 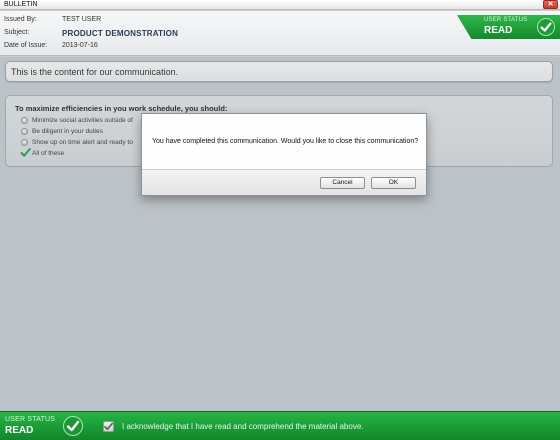 What do you see at coordinates (82, 19) in the screenshot?
I see `issued-by-value: TEST USER` at bounding box center [82, 19].